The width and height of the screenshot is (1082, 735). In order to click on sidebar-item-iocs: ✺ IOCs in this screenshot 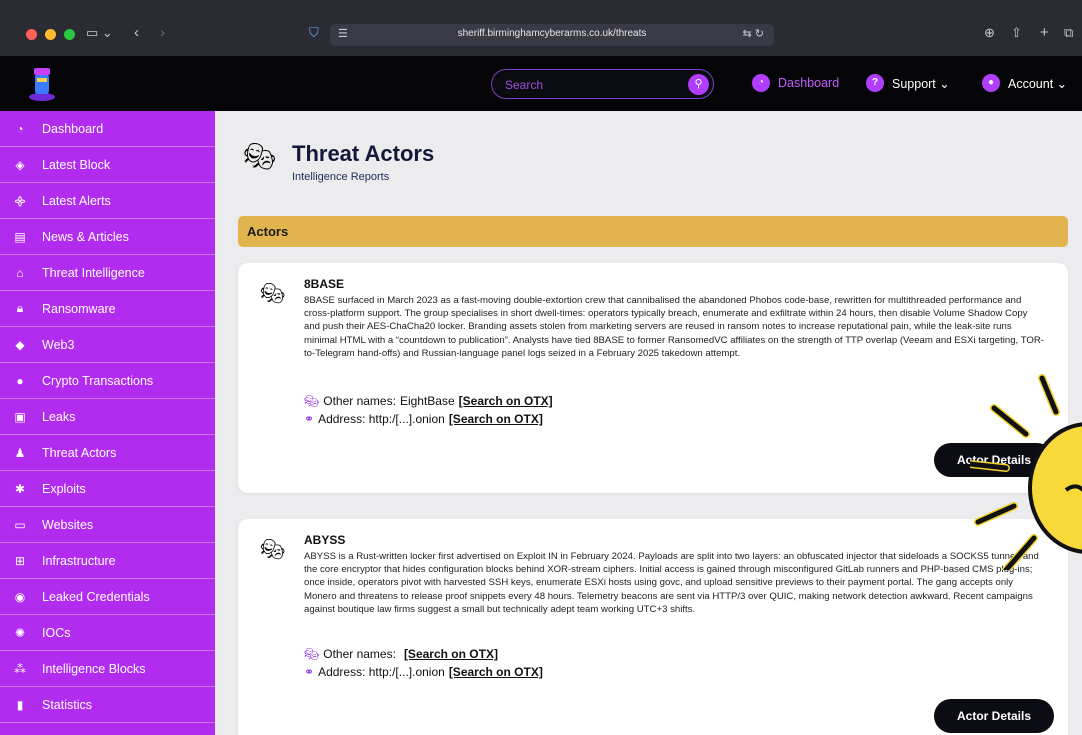, I will do `click(107, 633)`.